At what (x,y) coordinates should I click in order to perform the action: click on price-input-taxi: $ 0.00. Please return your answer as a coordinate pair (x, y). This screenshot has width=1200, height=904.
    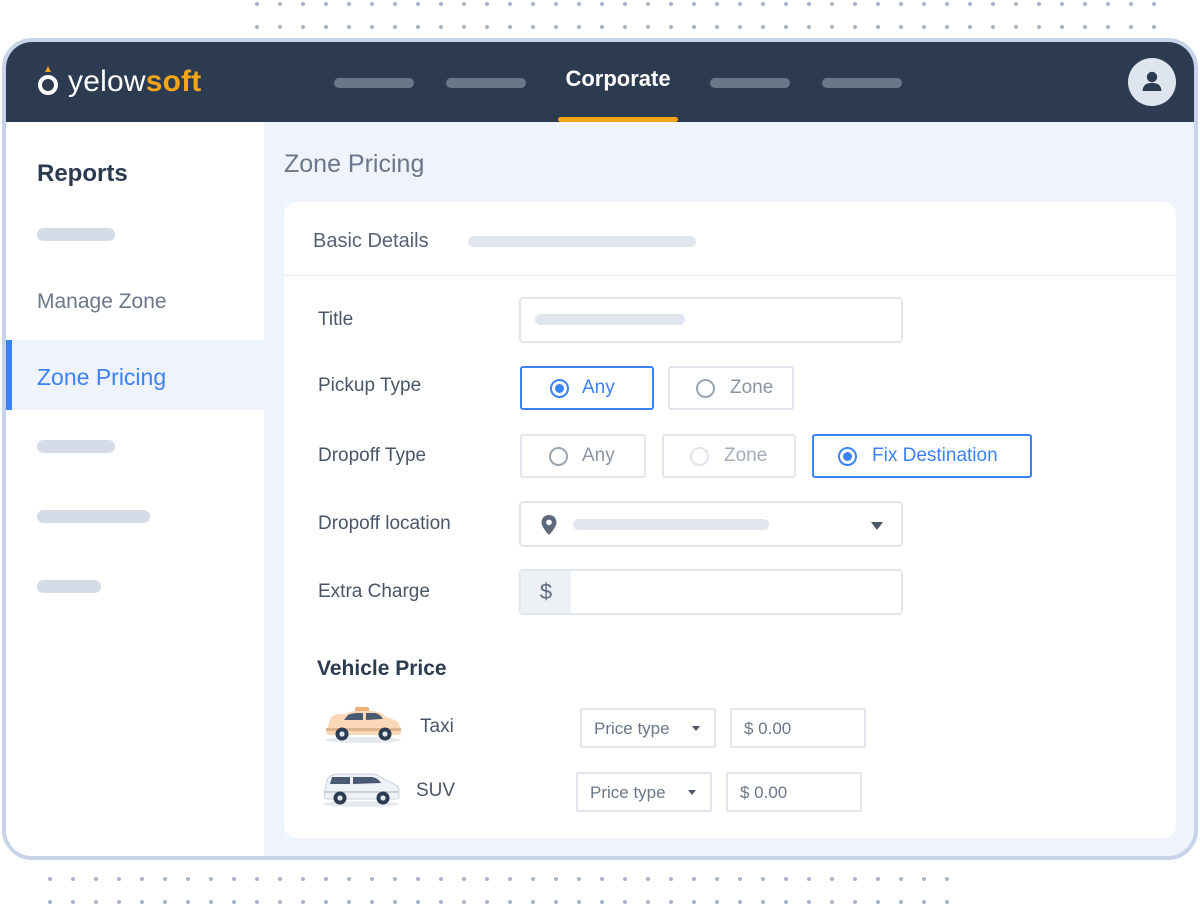
    Looking at the image, I should click on (798, 728).